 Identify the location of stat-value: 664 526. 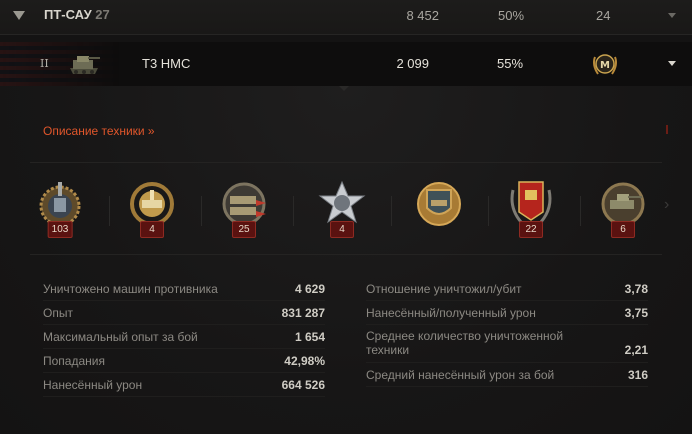
(303, 385).